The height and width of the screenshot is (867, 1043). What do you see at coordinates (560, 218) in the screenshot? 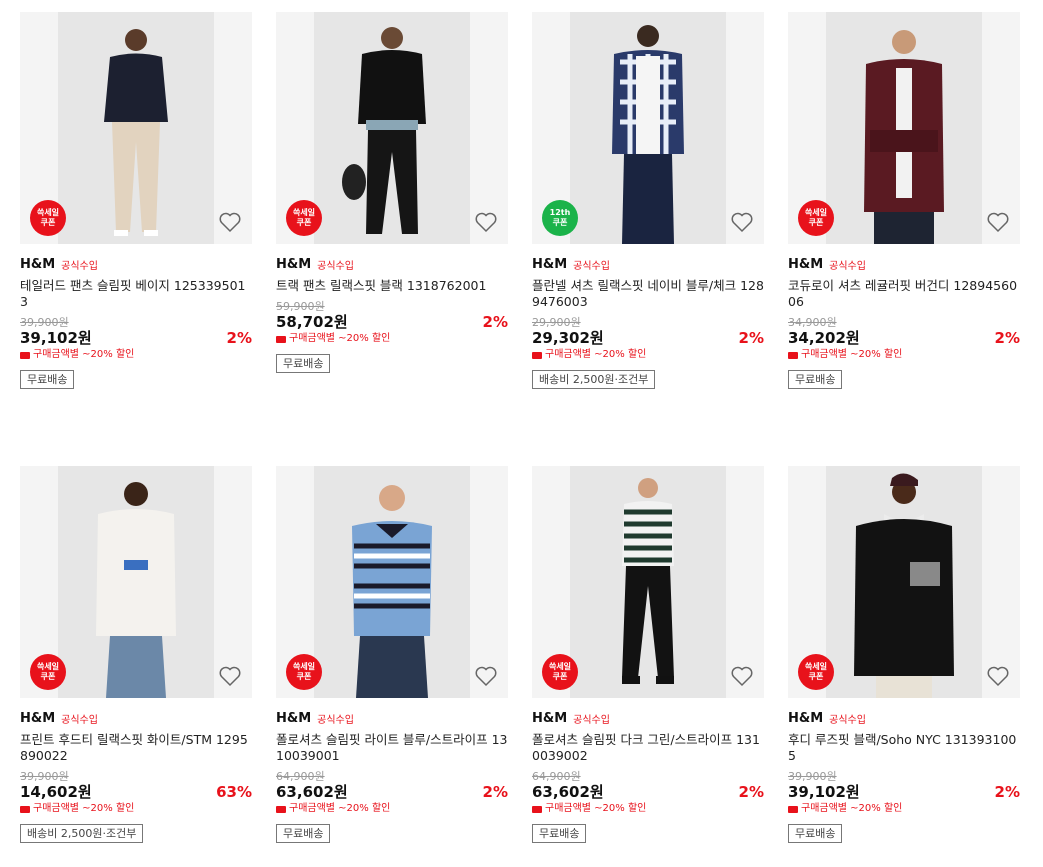
I see `anniversary-coupon-badge: 12th 쿠폰` at bounding box center [560, 218].